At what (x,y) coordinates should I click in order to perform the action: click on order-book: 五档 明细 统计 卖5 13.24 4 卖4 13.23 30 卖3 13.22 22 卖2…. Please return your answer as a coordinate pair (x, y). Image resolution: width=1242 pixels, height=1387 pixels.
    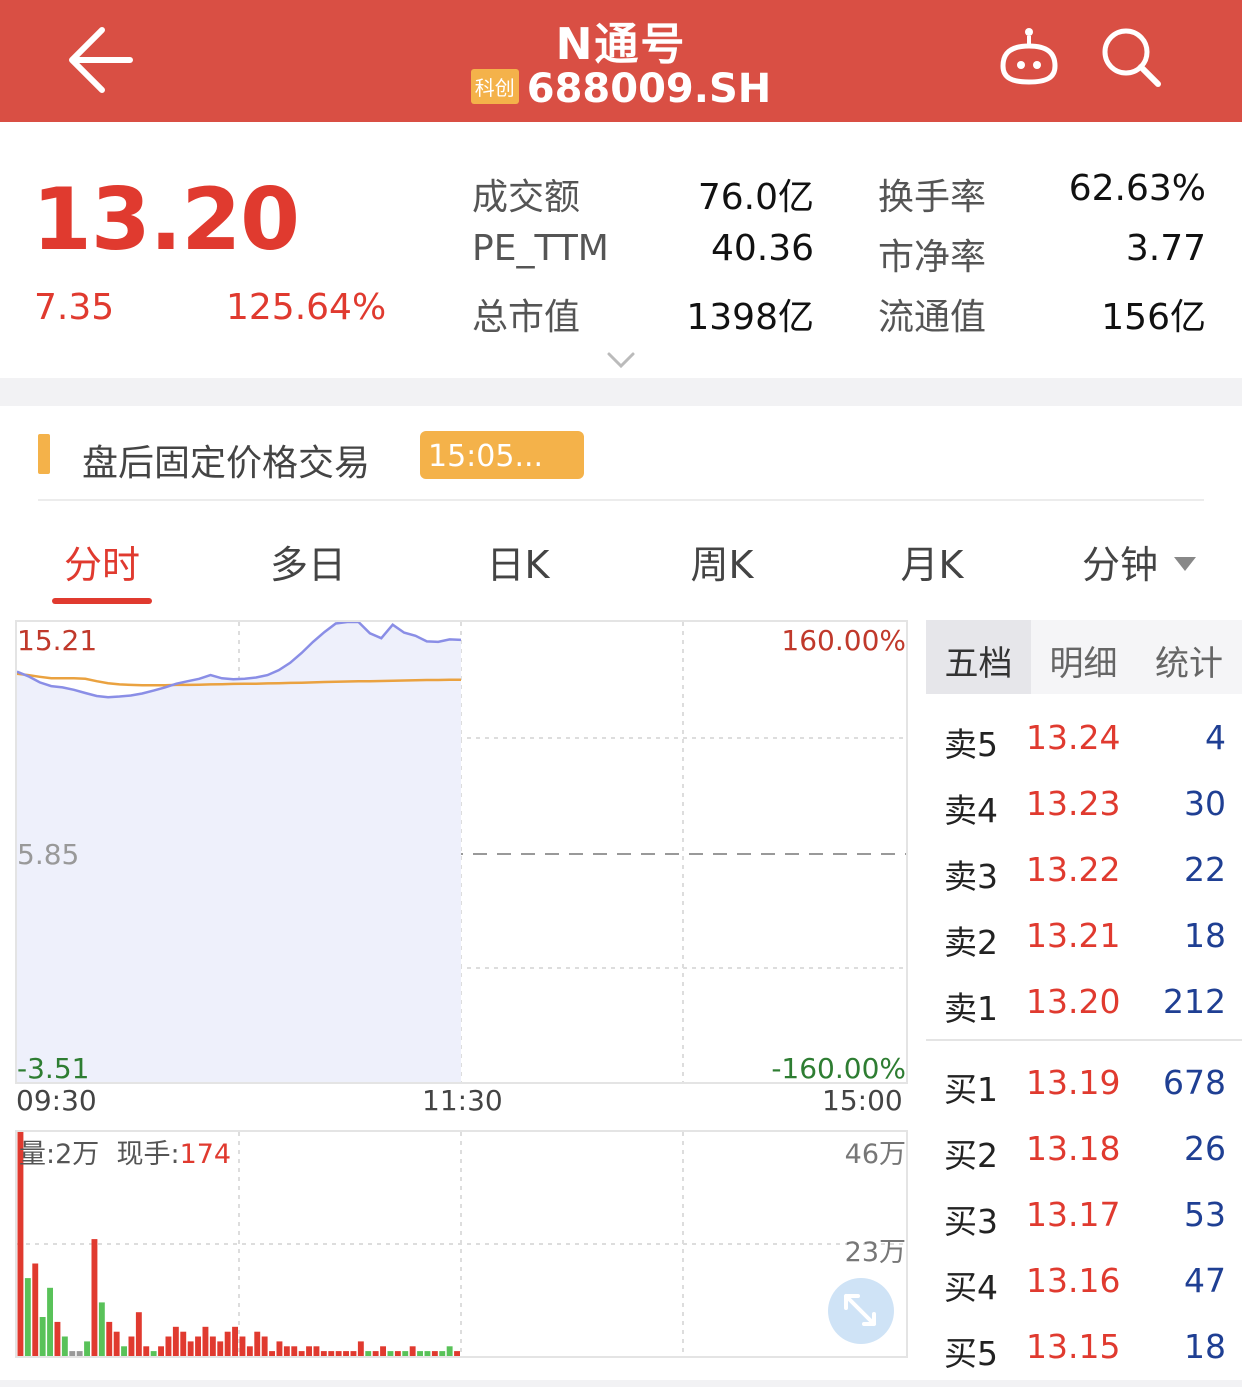
    Looking at the image, I should click on (1084, 1003).